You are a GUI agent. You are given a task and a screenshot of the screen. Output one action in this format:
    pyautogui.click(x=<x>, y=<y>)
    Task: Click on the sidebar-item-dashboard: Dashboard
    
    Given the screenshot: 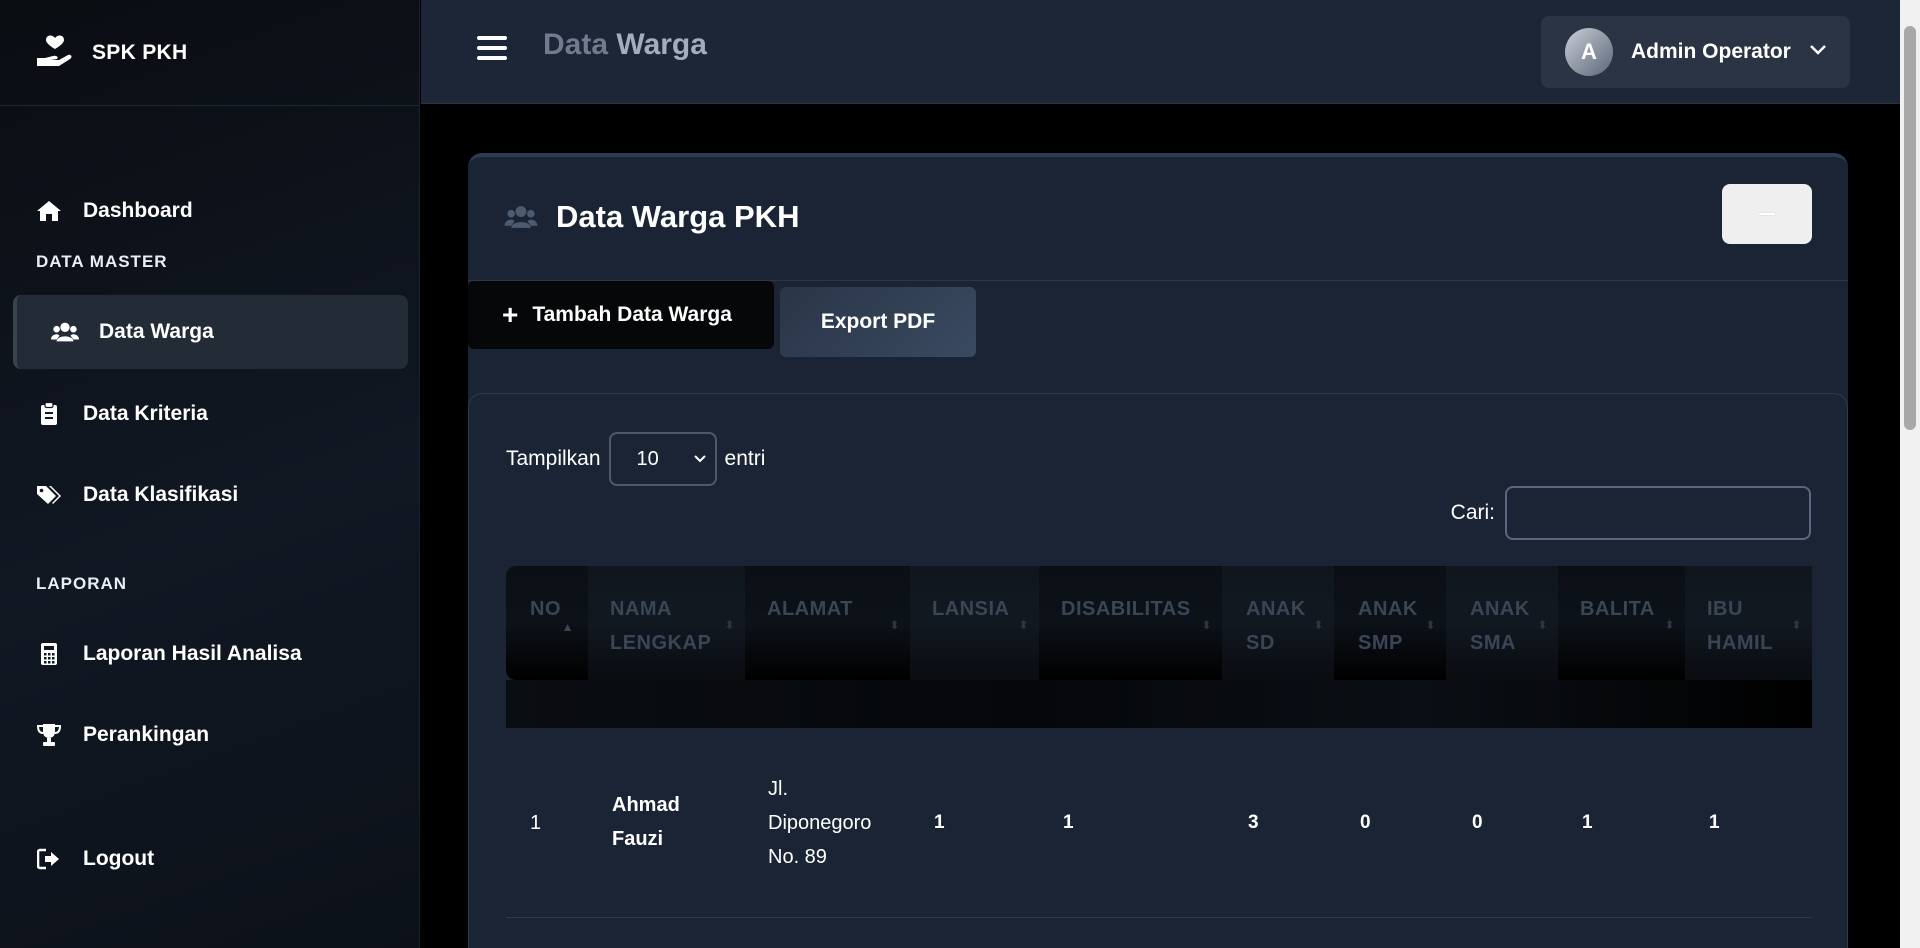 What is the action you would take?
    pyautogui.click(x=210, y=211)
    